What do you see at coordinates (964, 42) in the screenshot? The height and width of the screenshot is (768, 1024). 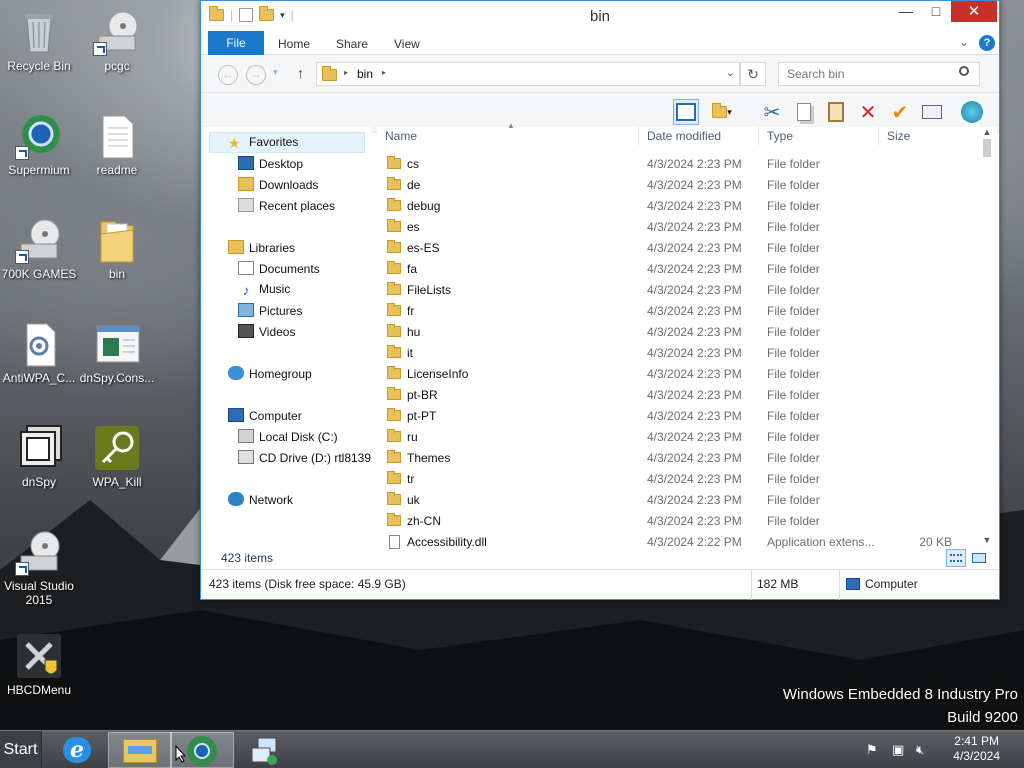 I see `expand-ribbon-chevron-icon: ⌄` at bounding box center [964, 42].